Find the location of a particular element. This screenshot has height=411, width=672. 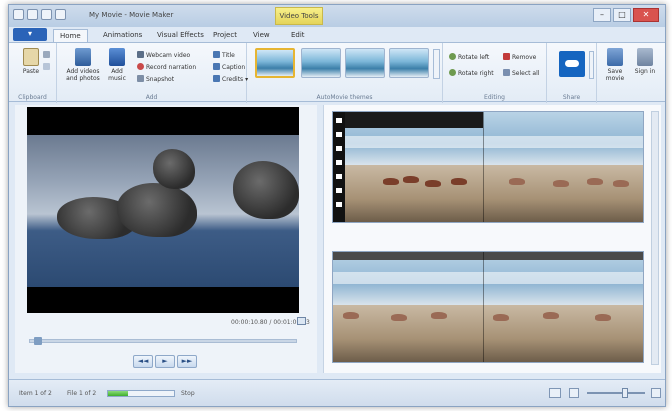

share-group-label: Share is located at coordinates (571, 97).